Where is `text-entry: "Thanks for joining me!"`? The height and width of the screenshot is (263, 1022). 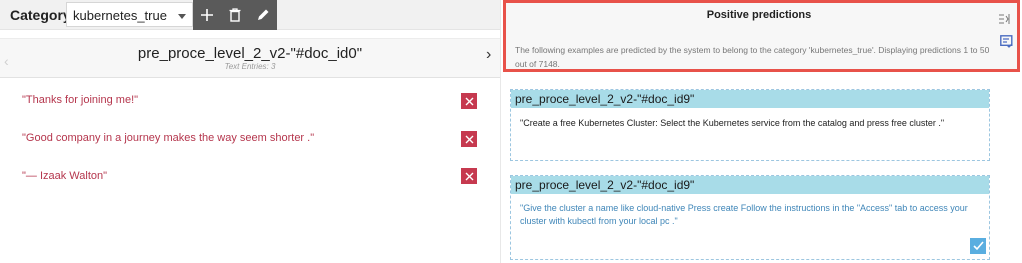
text-entry: "Thanks for joining me!" is located at coordinates (80, 100).